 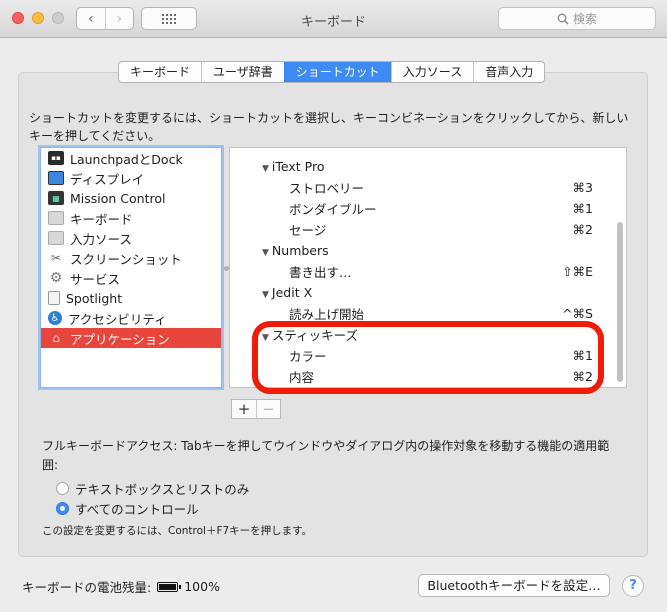 I want to click on tab-dictation: 音声入力, so click(x=508, y=72).